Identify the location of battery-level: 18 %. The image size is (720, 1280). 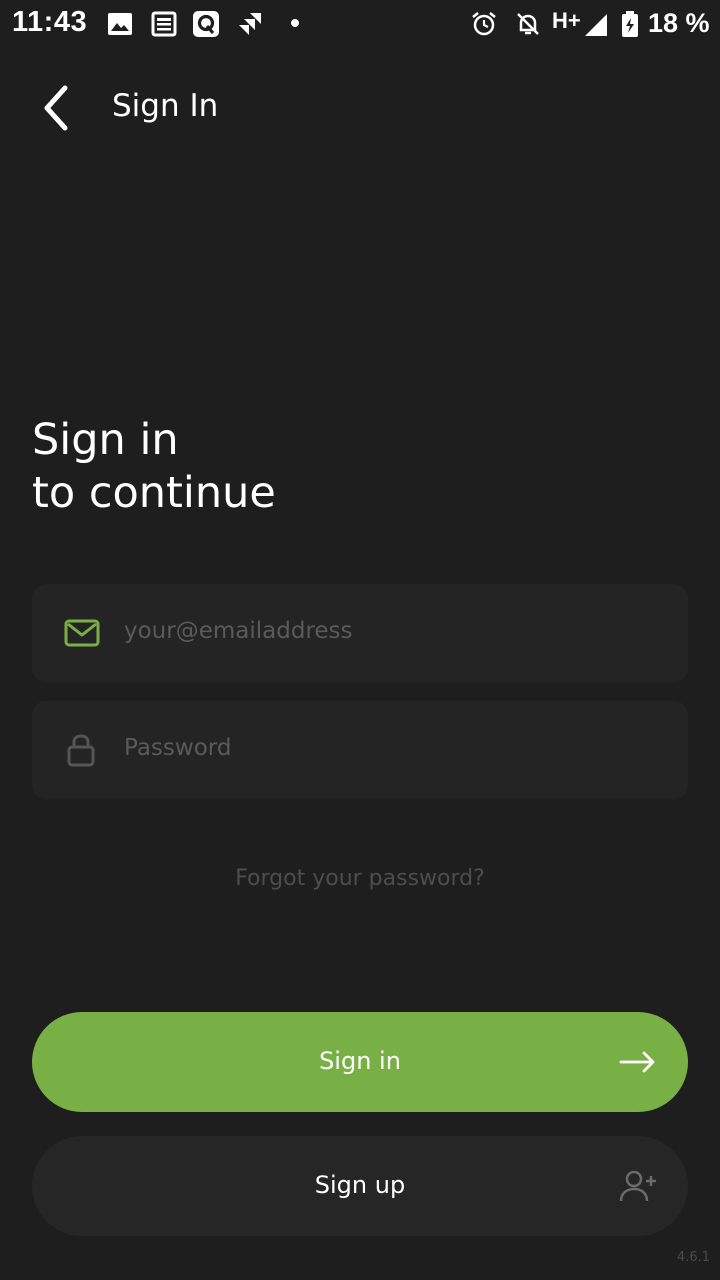
(679, 23).